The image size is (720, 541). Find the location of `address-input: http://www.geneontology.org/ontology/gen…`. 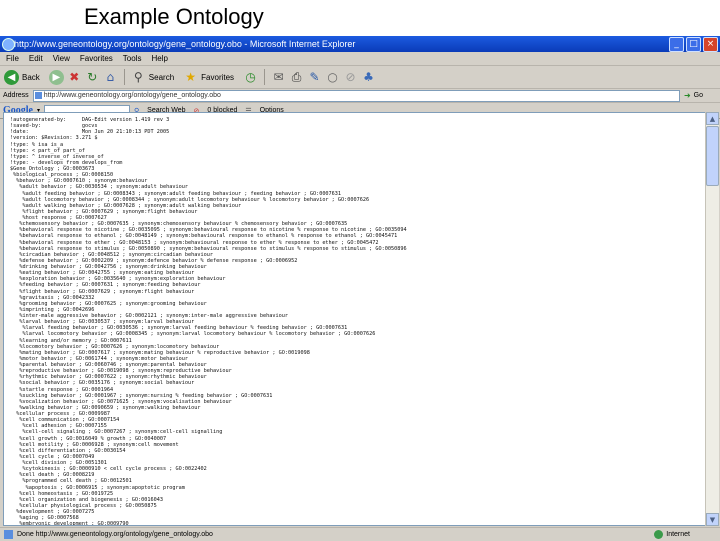

address-input: http://www.geneontology.org/ontology/gen… is located at coordinates (356, 95).